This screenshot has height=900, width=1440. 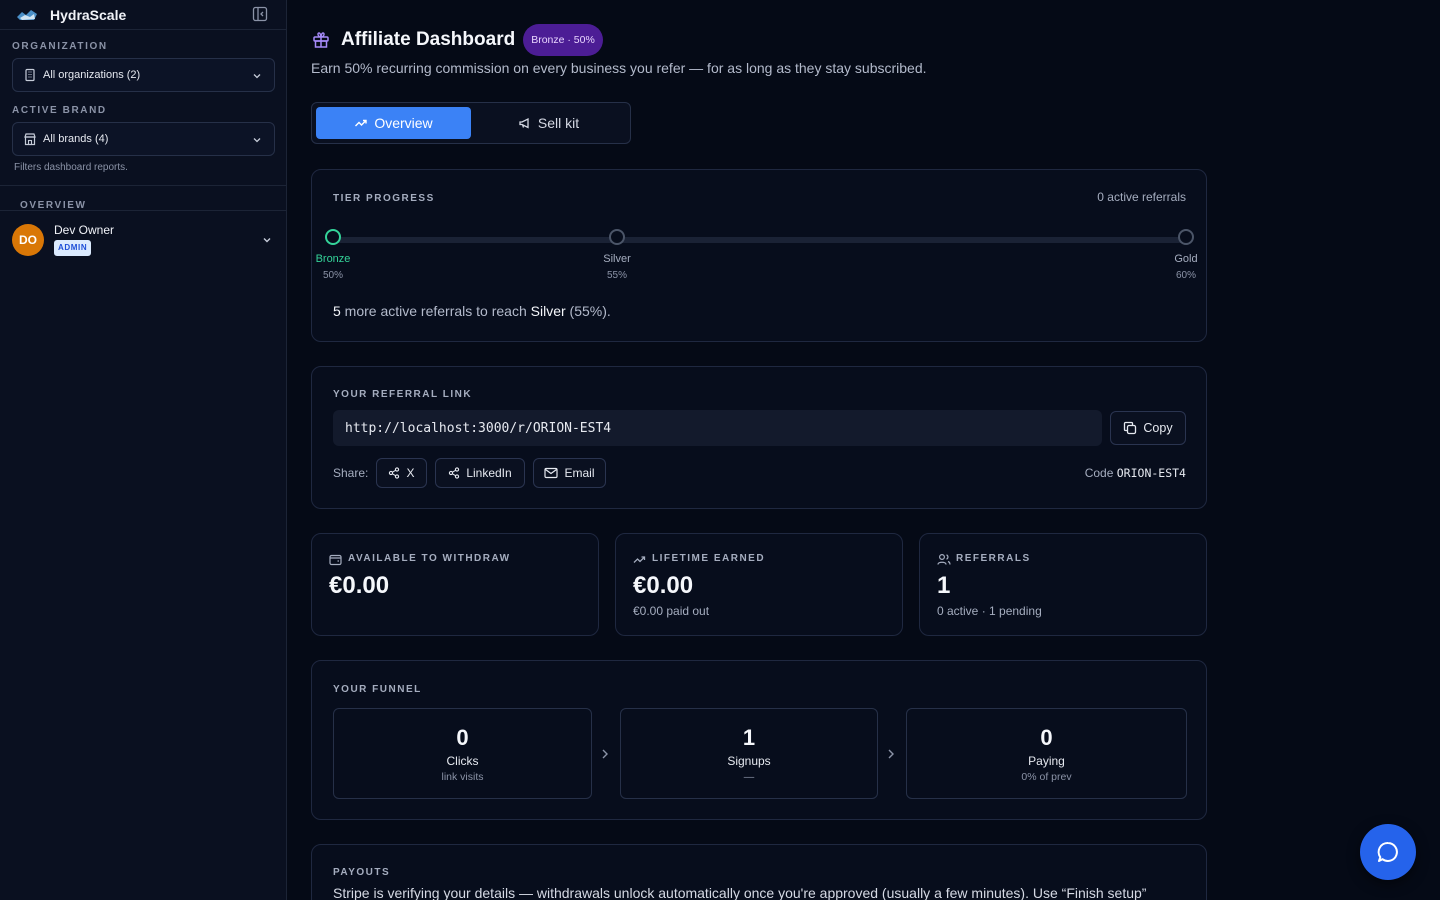 What do you see at coordinates (60, 46) in the screenshot?
I see `organization-label: ORGANIZATION` at bounding box center [60, 46].